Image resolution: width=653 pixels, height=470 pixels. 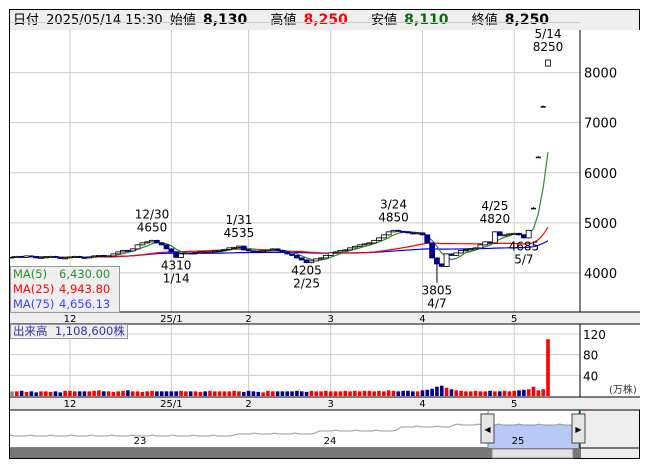 What do you see at coordinates (393, 217) in the screenshot?
I see `annotation-value: 4850` at bounding box center [393, 217].